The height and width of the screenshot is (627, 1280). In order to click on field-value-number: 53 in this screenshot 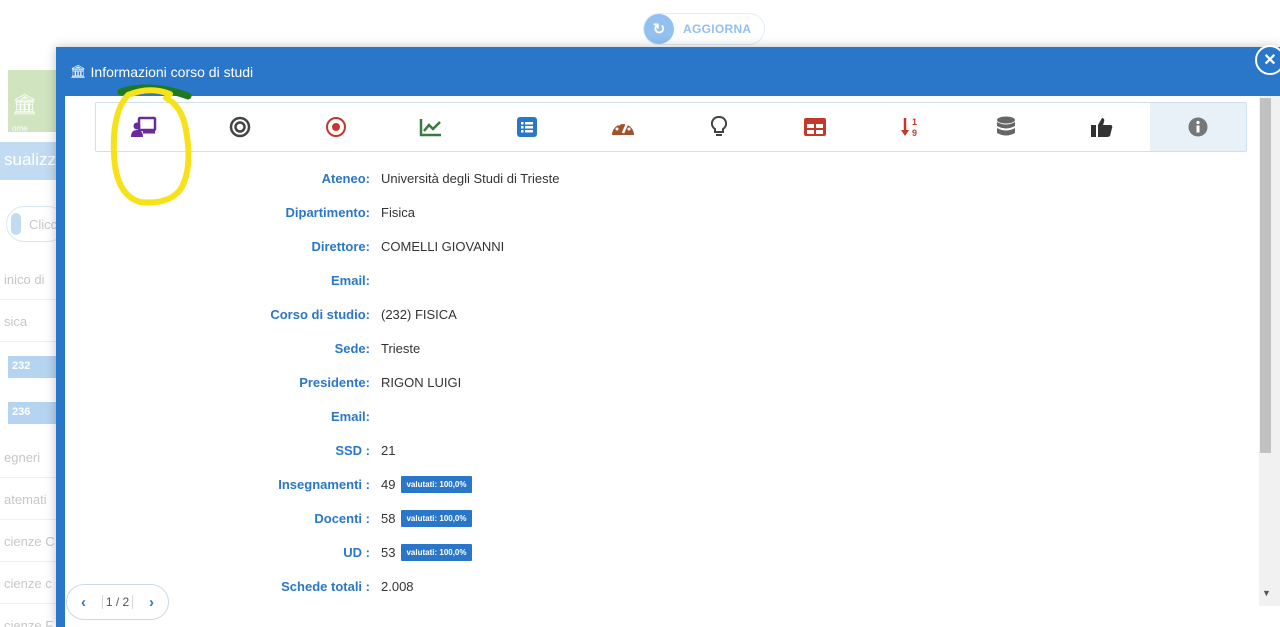, I will do `click(388, 552)`.